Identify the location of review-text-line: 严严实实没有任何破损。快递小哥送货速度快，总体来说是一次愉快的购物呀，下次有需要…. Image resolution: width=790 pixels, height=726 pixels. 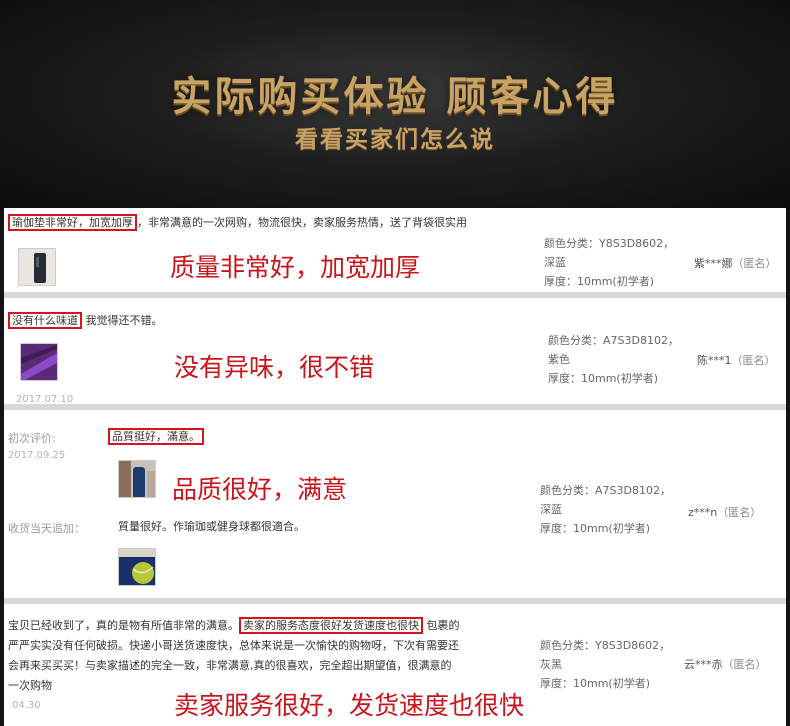
(233, 645).